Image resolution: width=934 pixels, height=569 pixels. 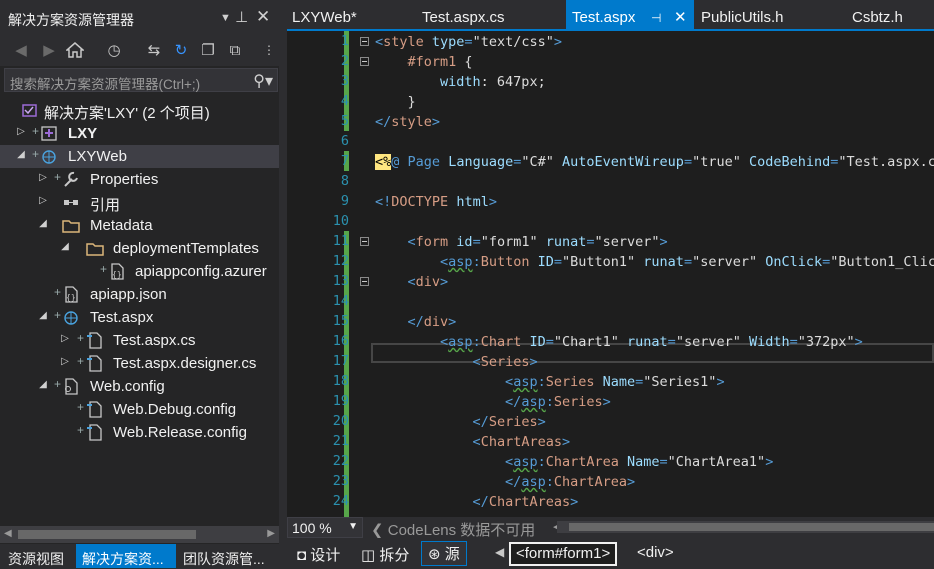 I want to click on tree-item-label: LXYWeb, so click(x=97, y=156).